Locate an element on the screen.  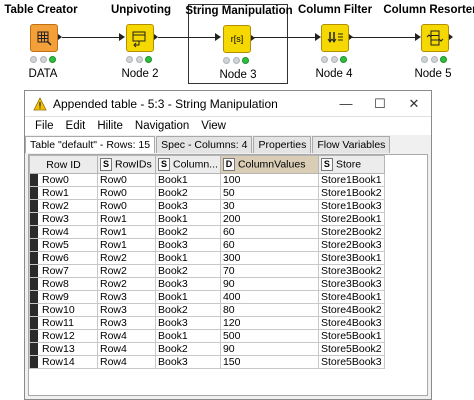
row-id-cell: Row10 is located at coordinates (63, 310).